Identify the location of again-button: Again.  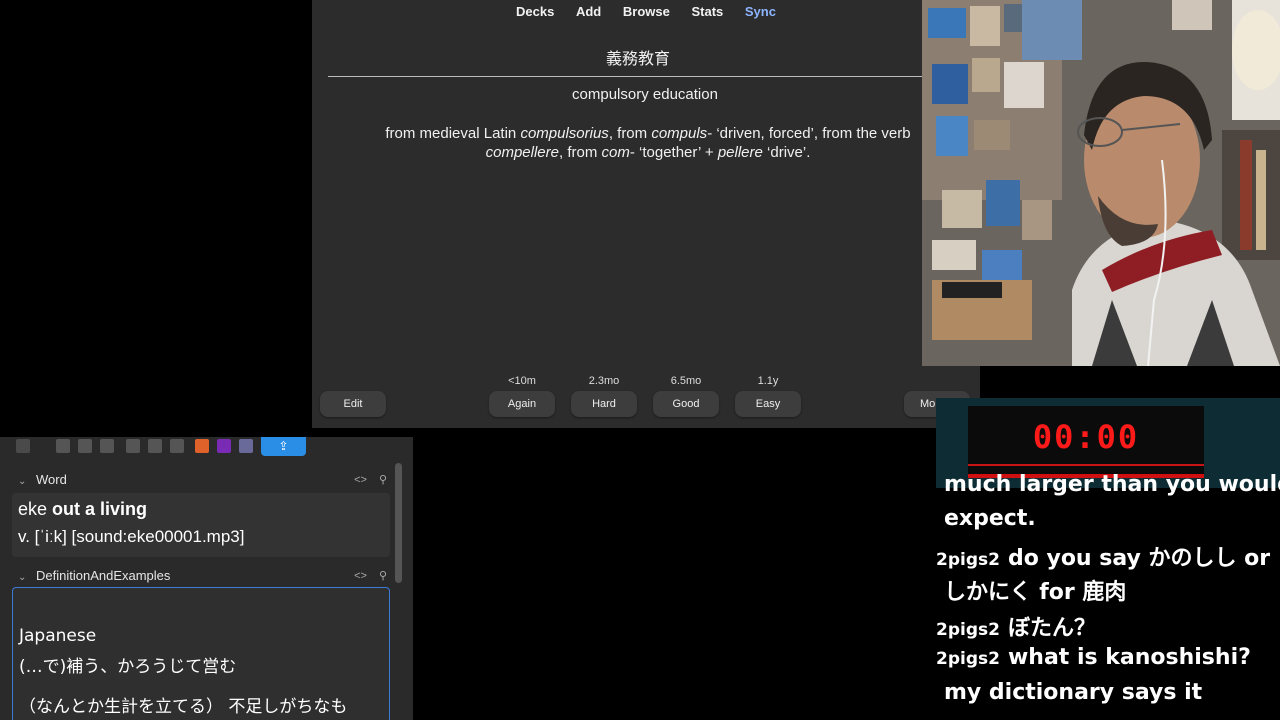
(522, 404).